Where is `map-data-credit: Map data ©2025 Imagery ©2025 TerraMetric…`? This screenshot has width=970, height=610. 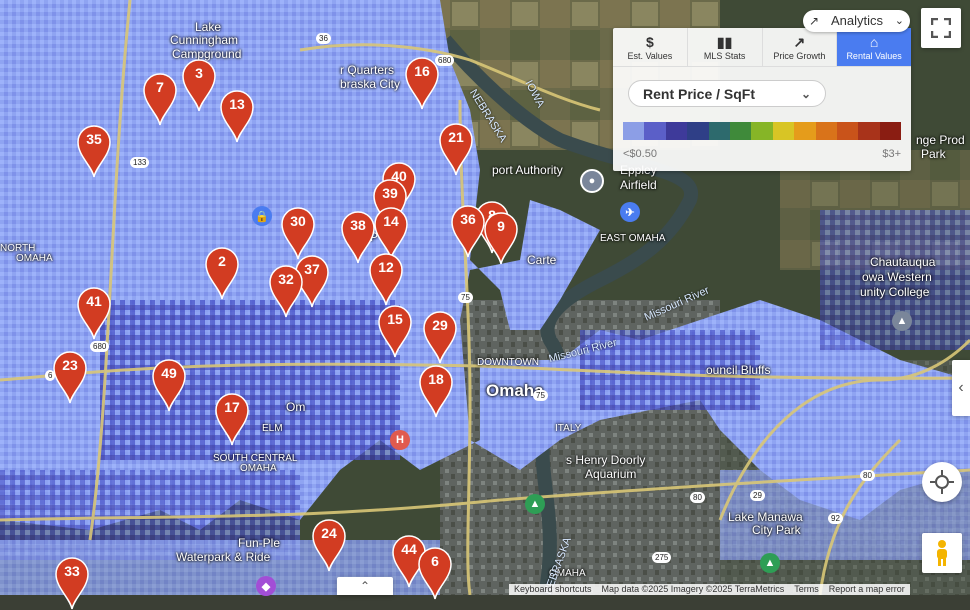 map-data-credit: Map data ©2025 Imagery ©2025 TerraMetric… is located at coordinates (693, 589).